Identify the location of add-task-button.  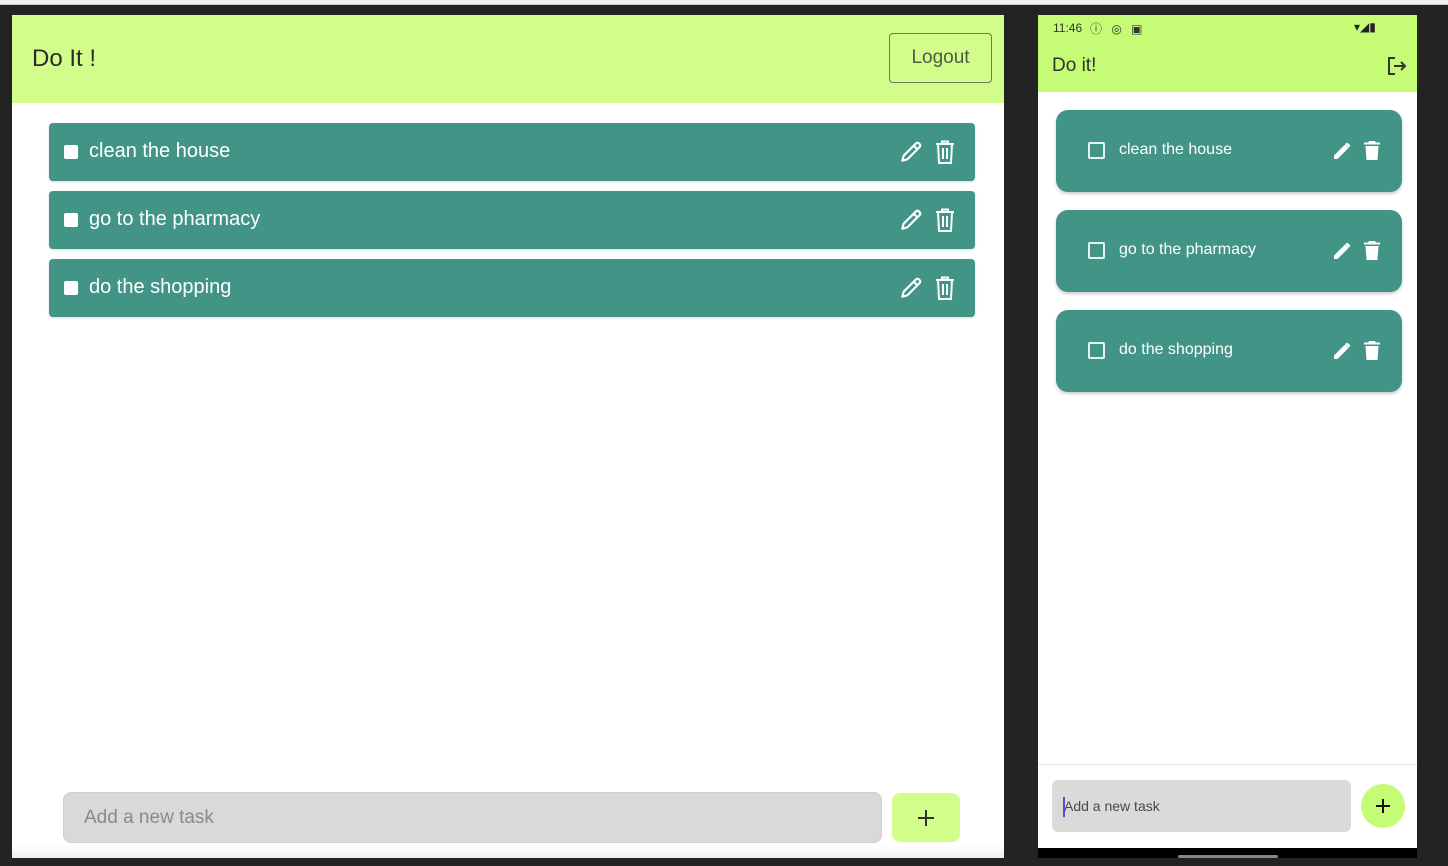
(926, 817).